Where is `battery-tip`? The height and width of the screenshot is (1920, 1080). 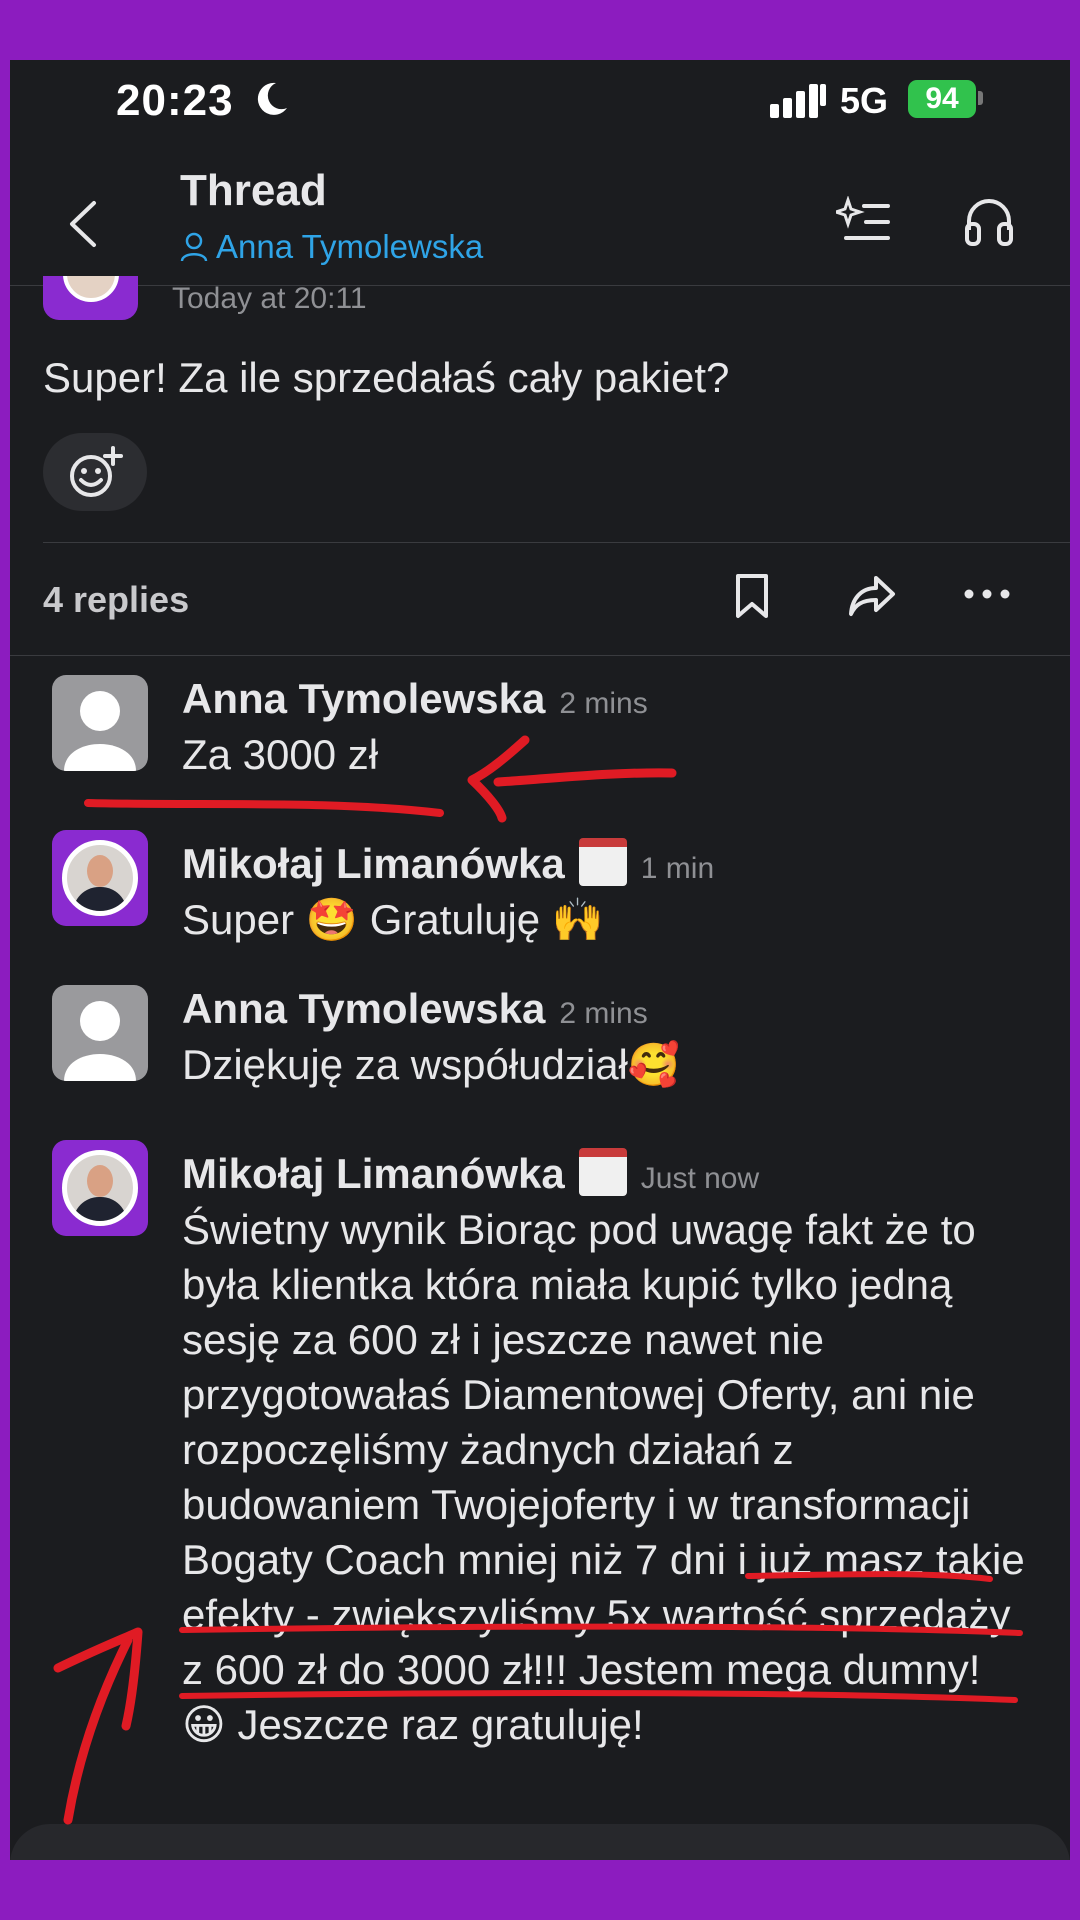
battery-tip is located at coordinates (980, 98).